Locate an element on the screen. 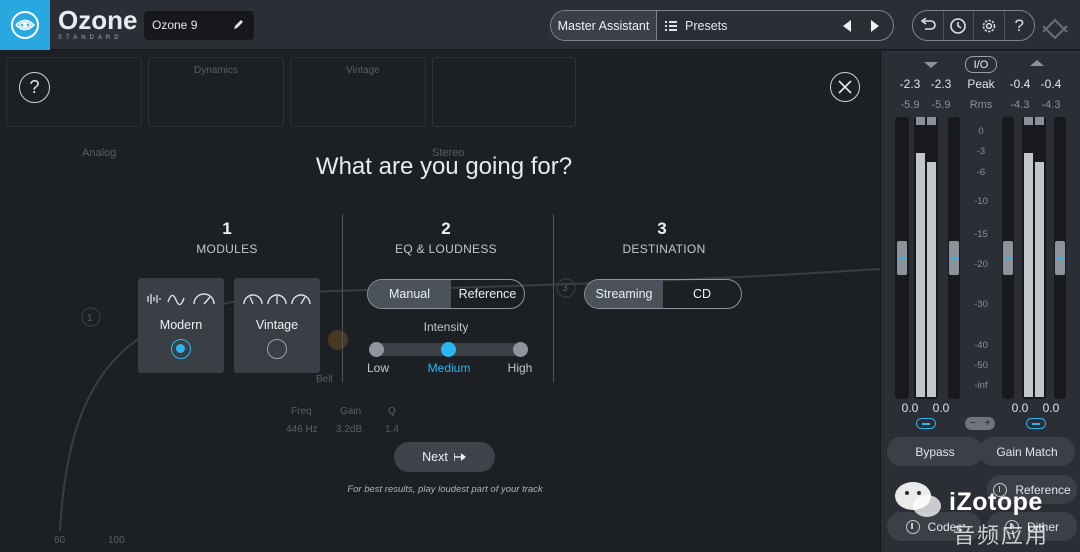  preset-name-field: Ozone 9 is located at coordinates (199, 25).